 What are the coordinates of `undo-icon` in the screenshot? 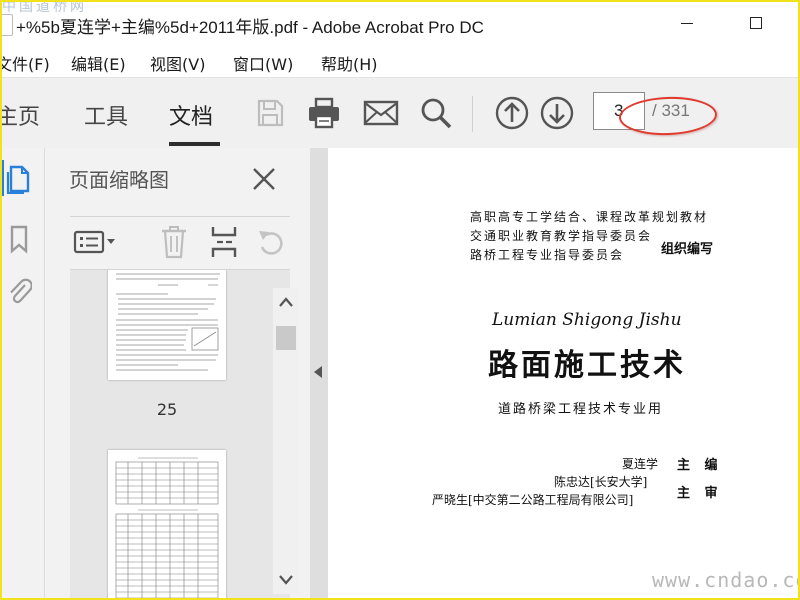 It's located at (271, 242).